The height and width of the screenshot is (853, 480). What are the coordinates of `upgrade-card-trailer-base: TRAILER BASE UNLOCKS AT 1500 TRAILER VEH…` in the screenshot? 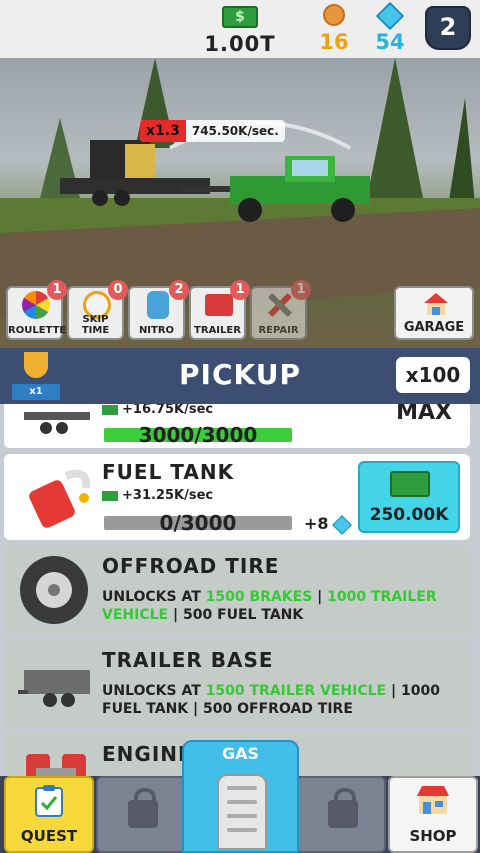 It's located at (237, 684).